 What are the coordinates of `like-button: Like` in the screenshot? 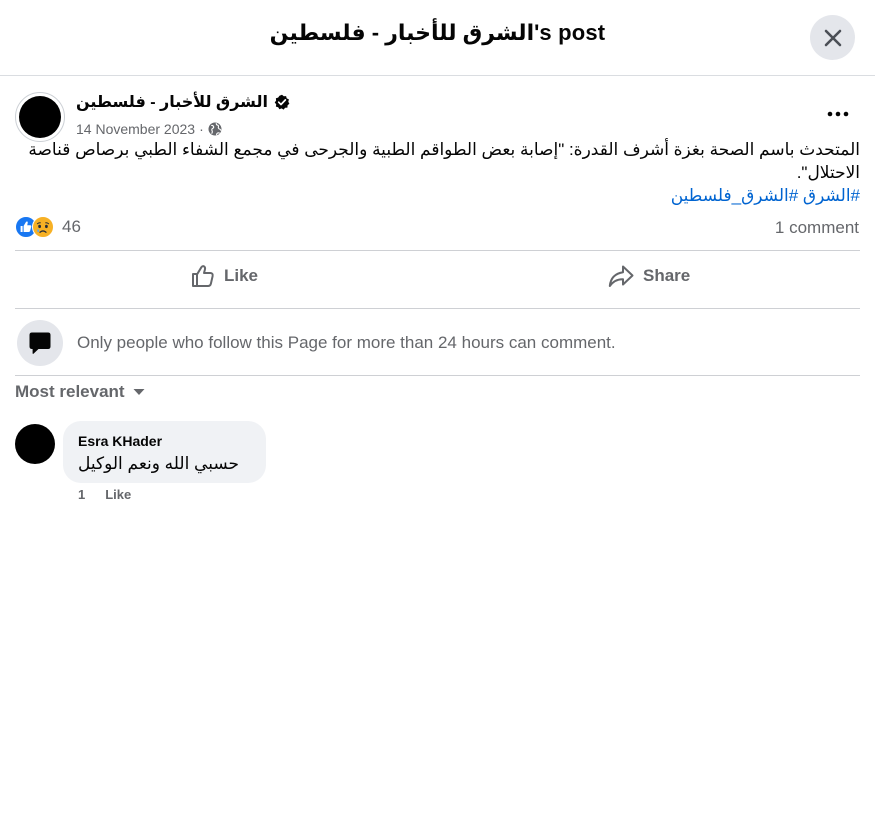 It's located at (224, 276).